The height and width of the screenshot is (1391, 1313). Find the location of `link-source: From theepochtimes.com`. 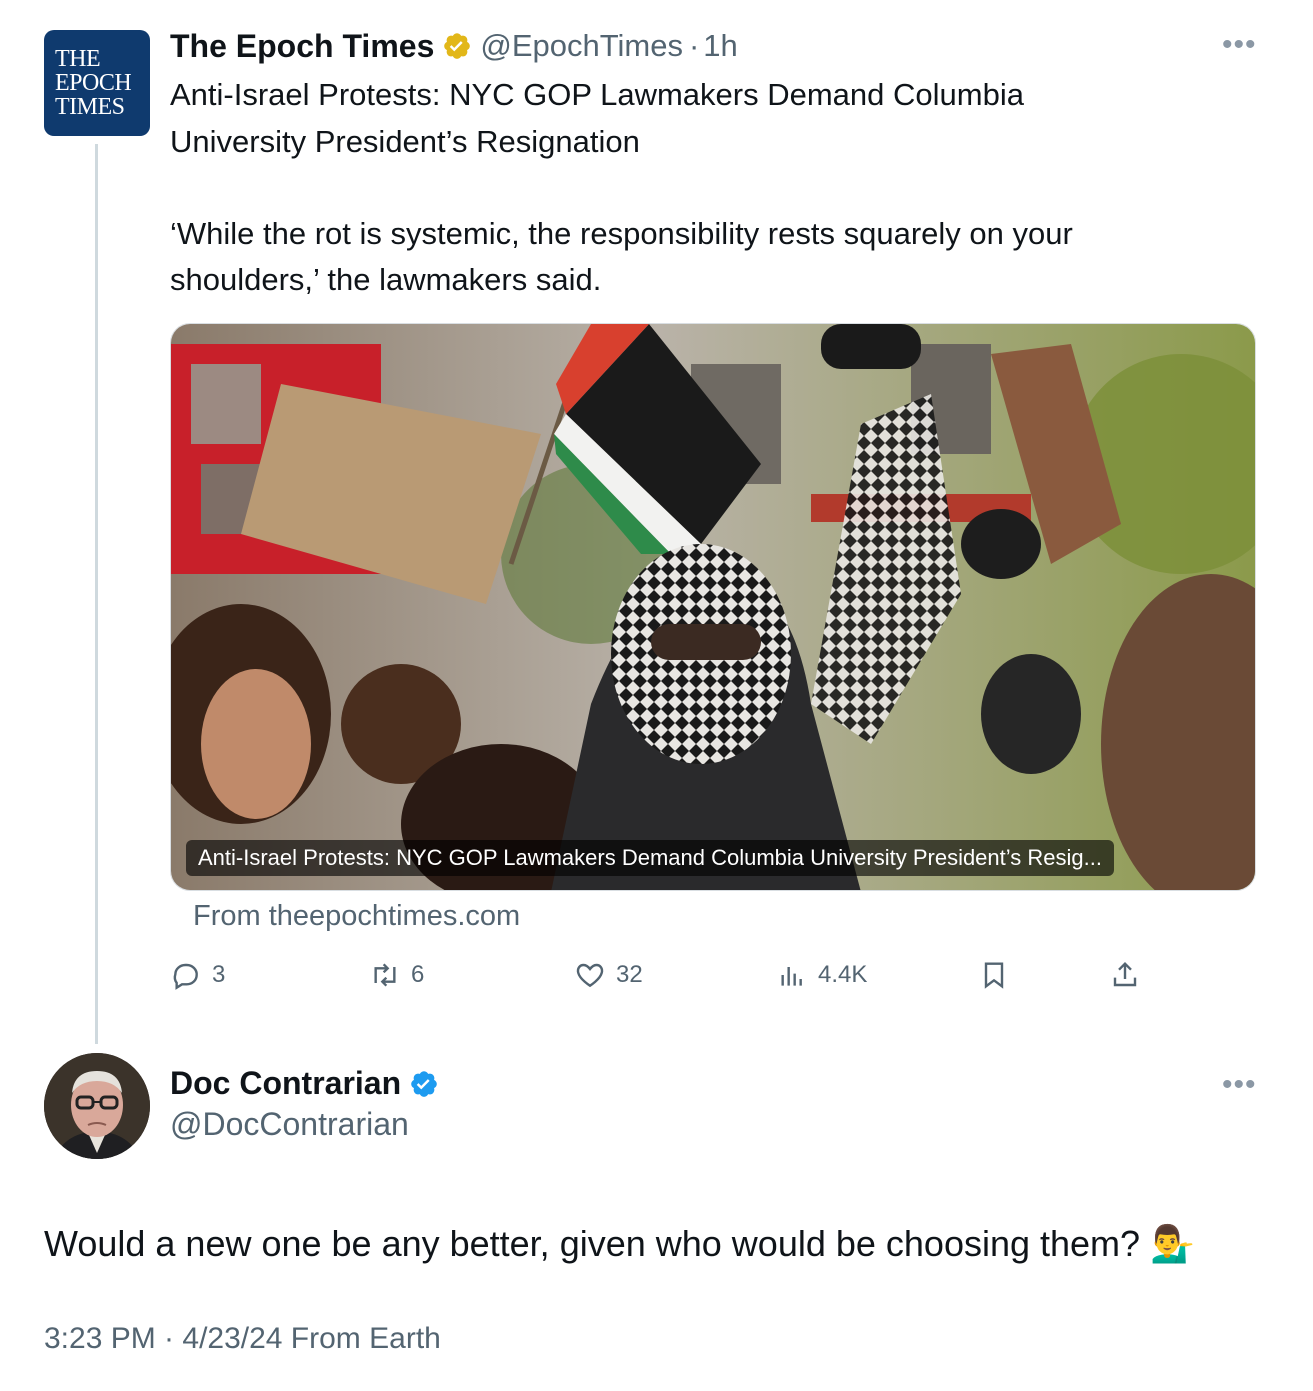

link-source: From theepochtimes.com is located at coordinates (356, 916).